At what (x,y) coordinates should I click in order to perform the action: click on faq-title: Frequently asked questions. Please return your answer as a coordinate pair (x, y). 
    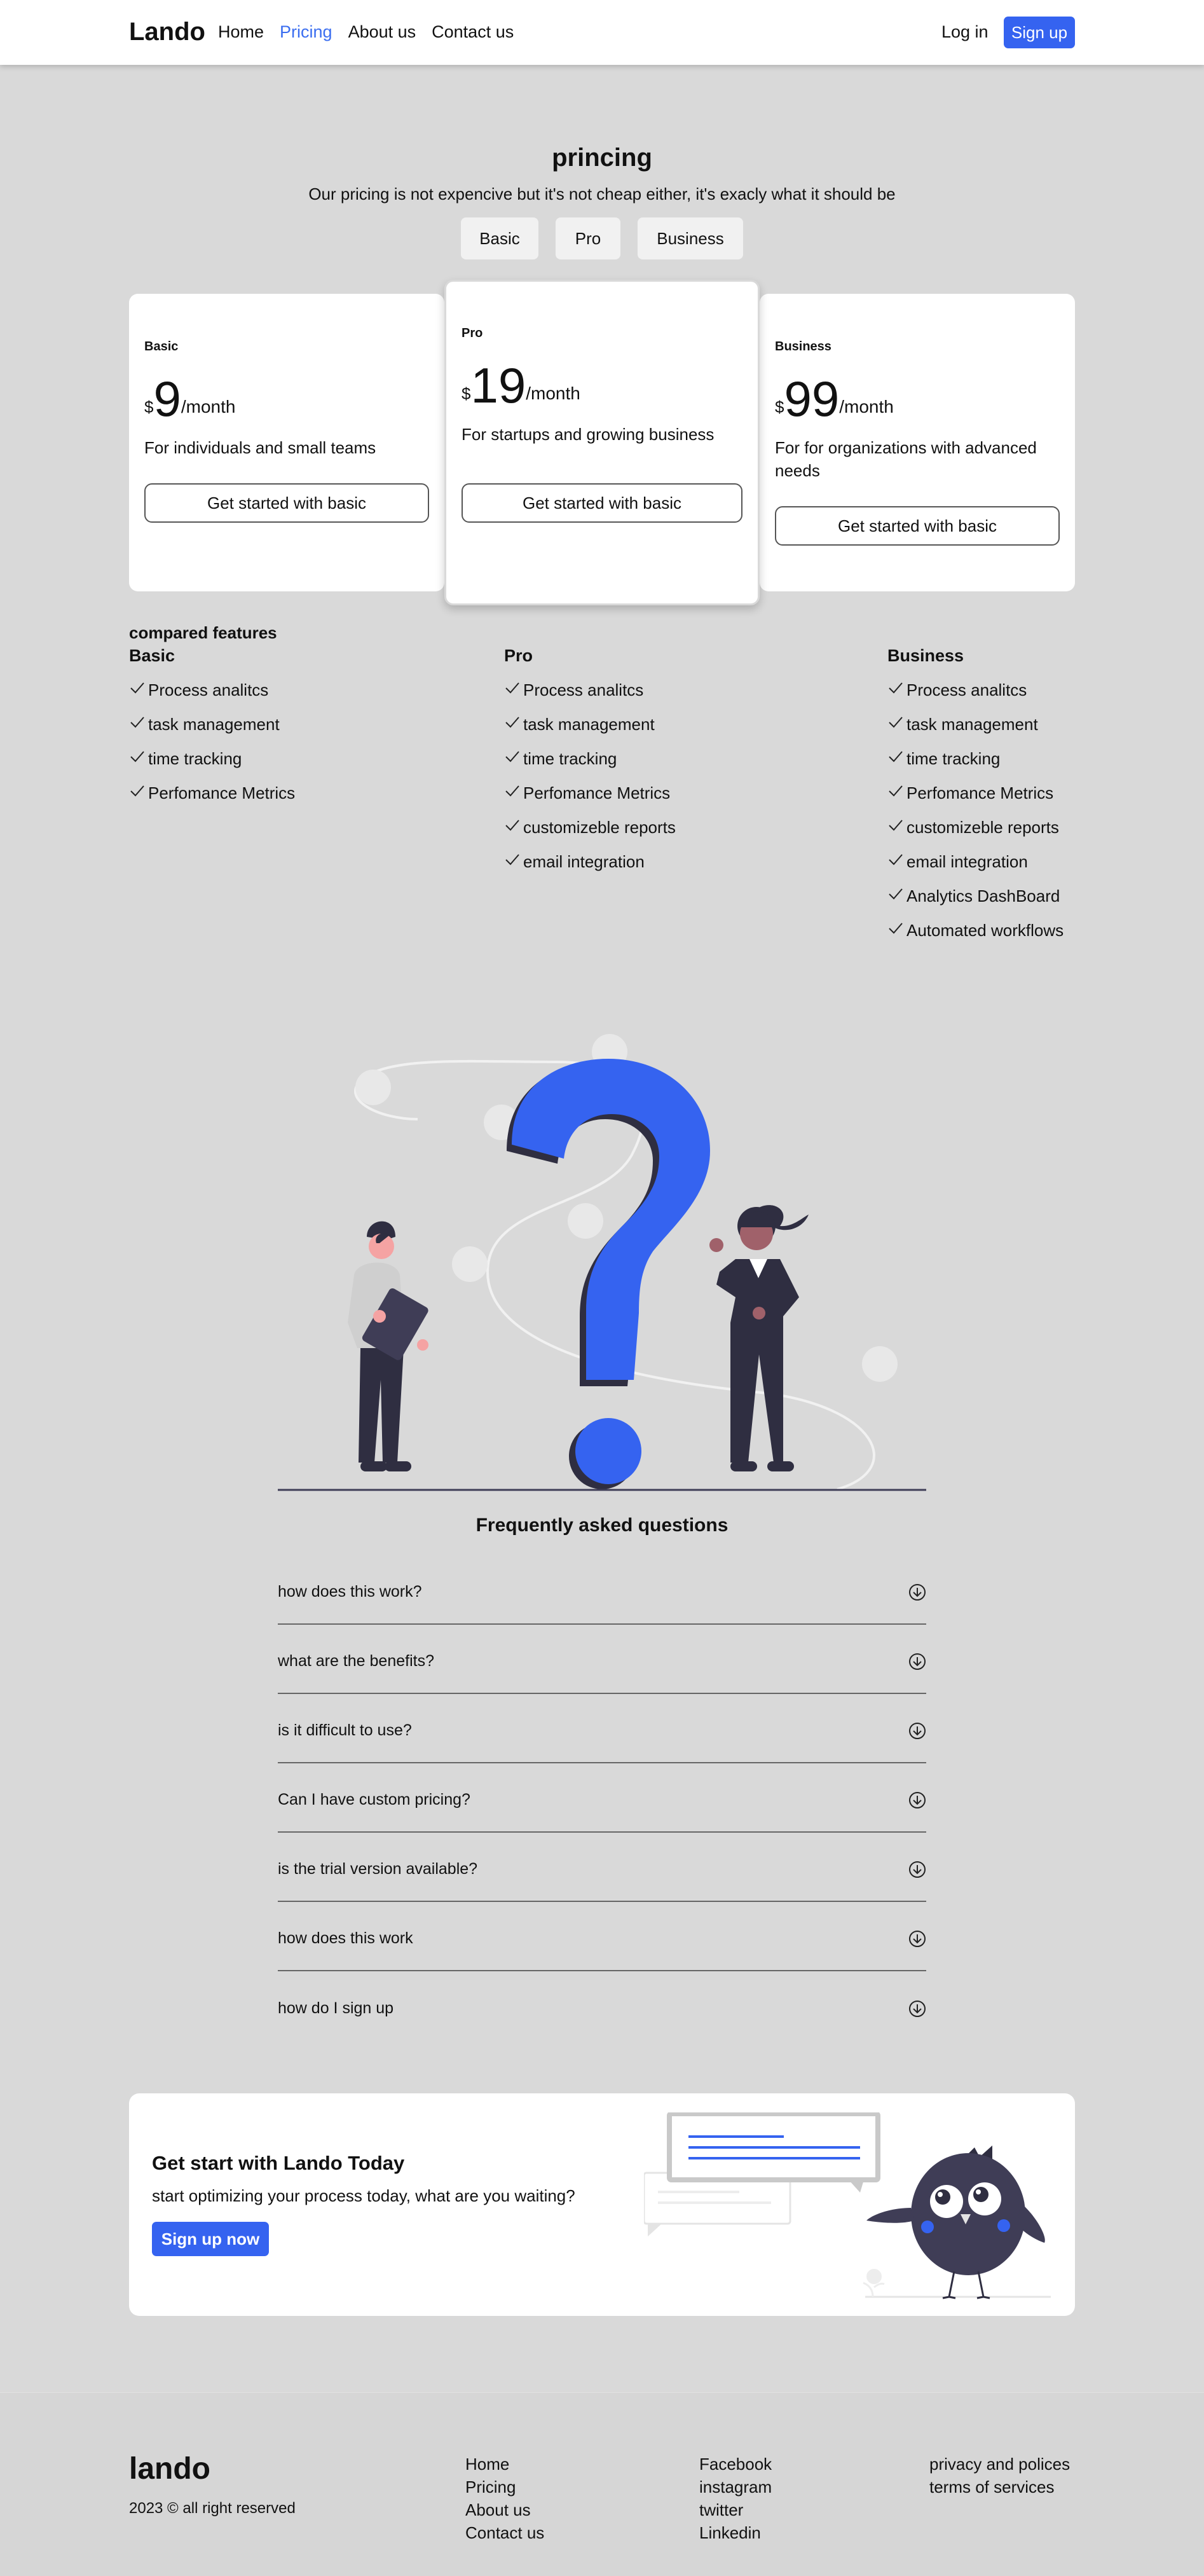
    Looking at the image, I should click on (602, 1525).